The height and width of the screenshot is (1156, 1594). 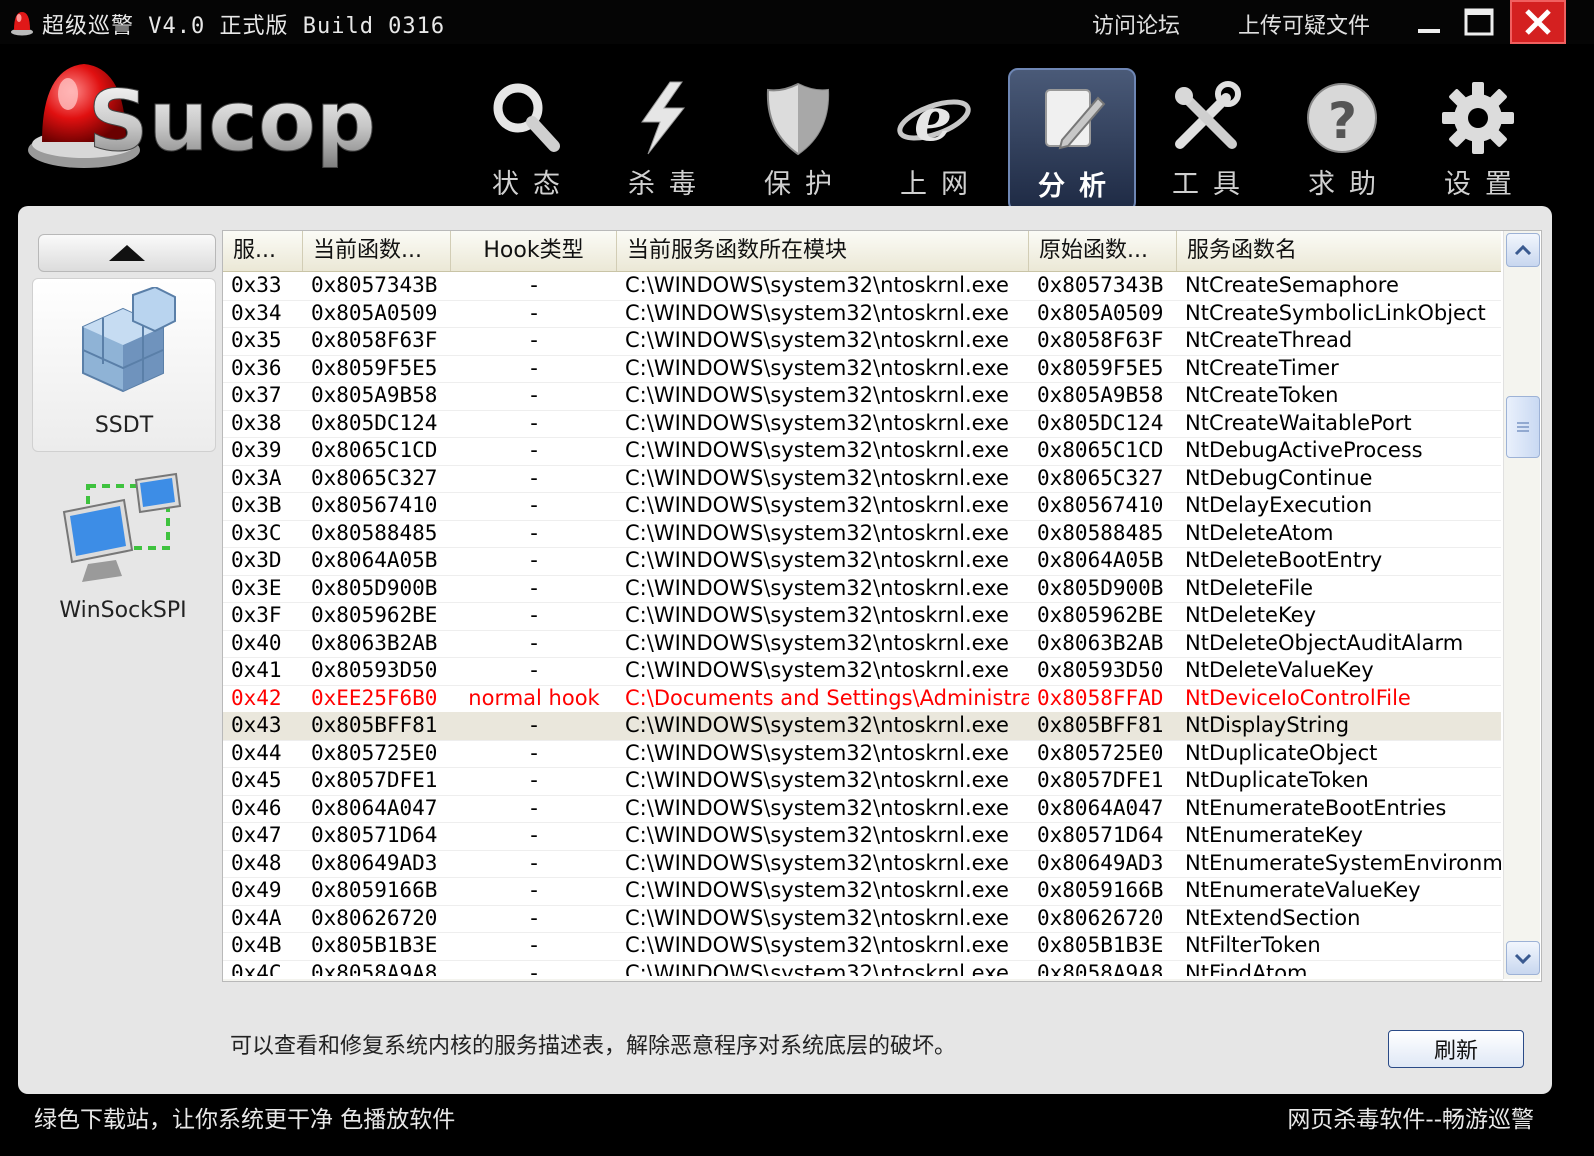 What do you see at coordinates (1298, 697) in the screenshot?
I see `cell-function-name: NtDeviceIoControlFile` at bounding box center [1298, 697].